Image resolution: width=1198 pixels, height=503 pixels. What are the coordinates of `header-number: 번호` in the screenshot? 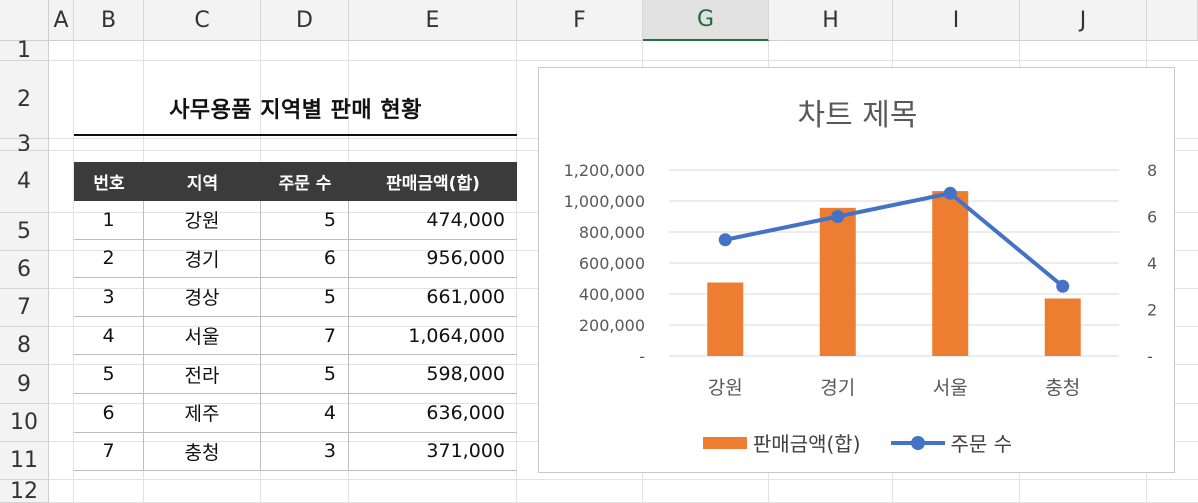 It's located at (109, 181).